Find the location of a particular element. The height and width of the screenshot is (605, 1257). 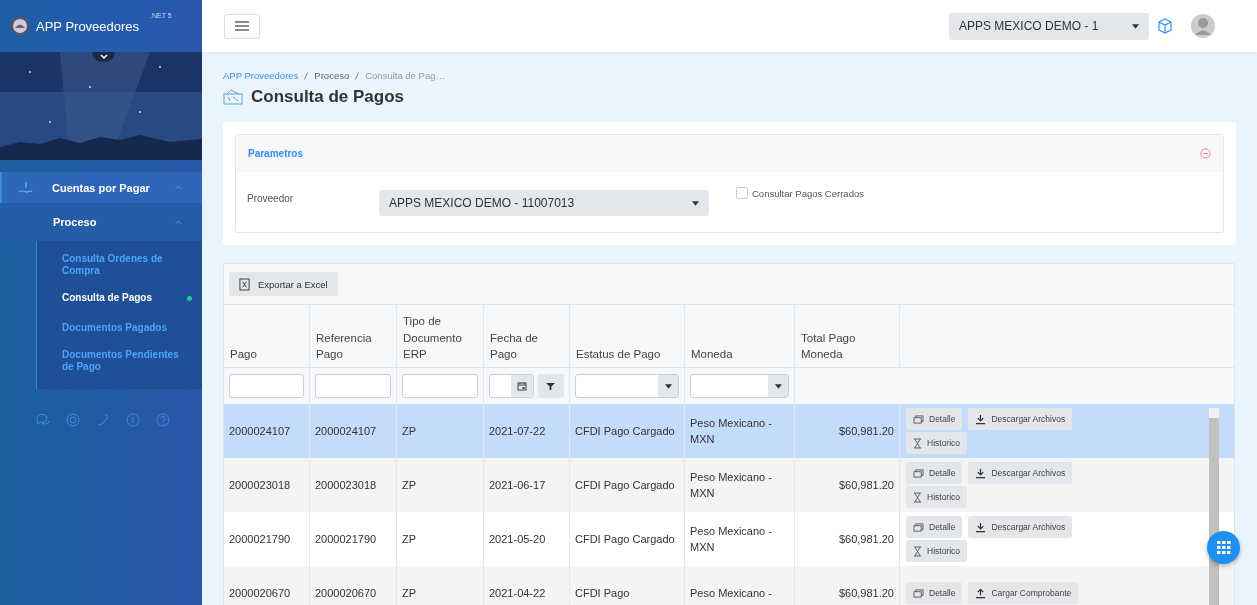

table-row: 2000021790 2000021790 ZP 2021-05-20 CFDI Pago Cargado Peso Mexicano - MXN $60,981.20 Detalle Descargar Archivos Historico is located at coordinates (729, 539).